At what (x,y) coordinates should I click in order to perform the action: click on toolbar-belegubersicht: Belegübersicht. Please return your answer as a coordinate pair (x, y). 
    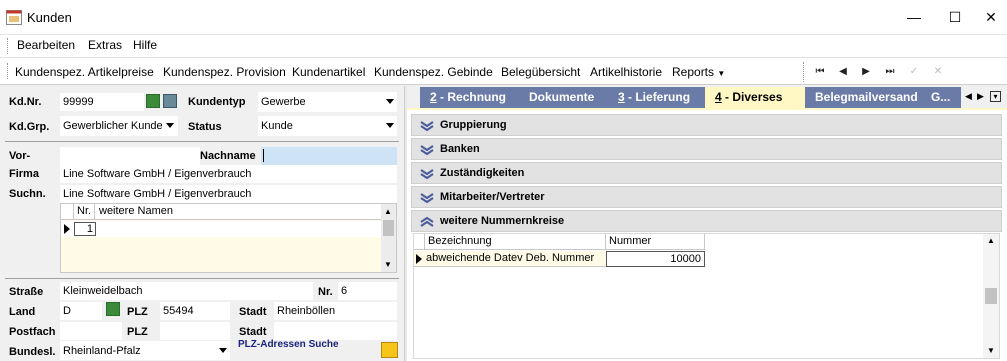
    Looking at the image, I should click on (540, 72).